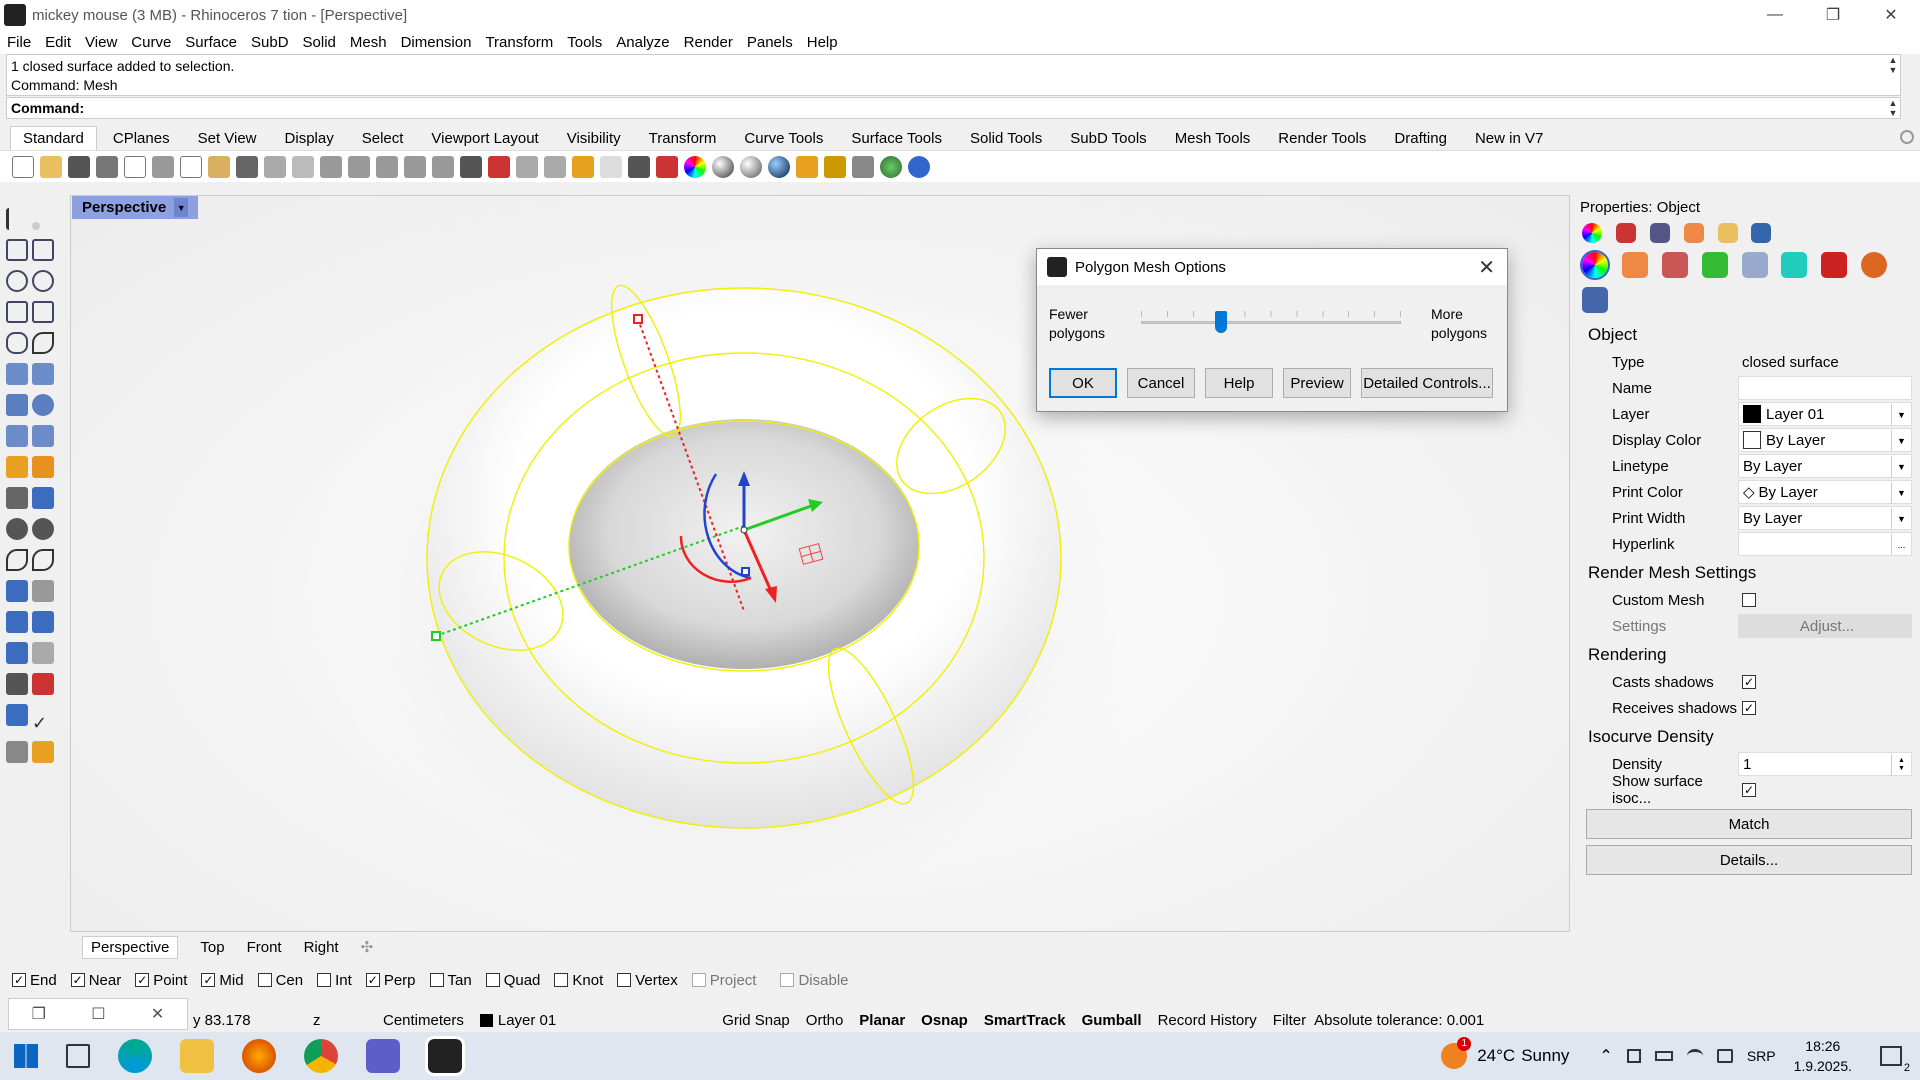 This screenshot has height=1080, width=1920. What do you see at coordinates (919, 166) in the screenshot?
I see `help-icon` at bounding box center [919, 166].